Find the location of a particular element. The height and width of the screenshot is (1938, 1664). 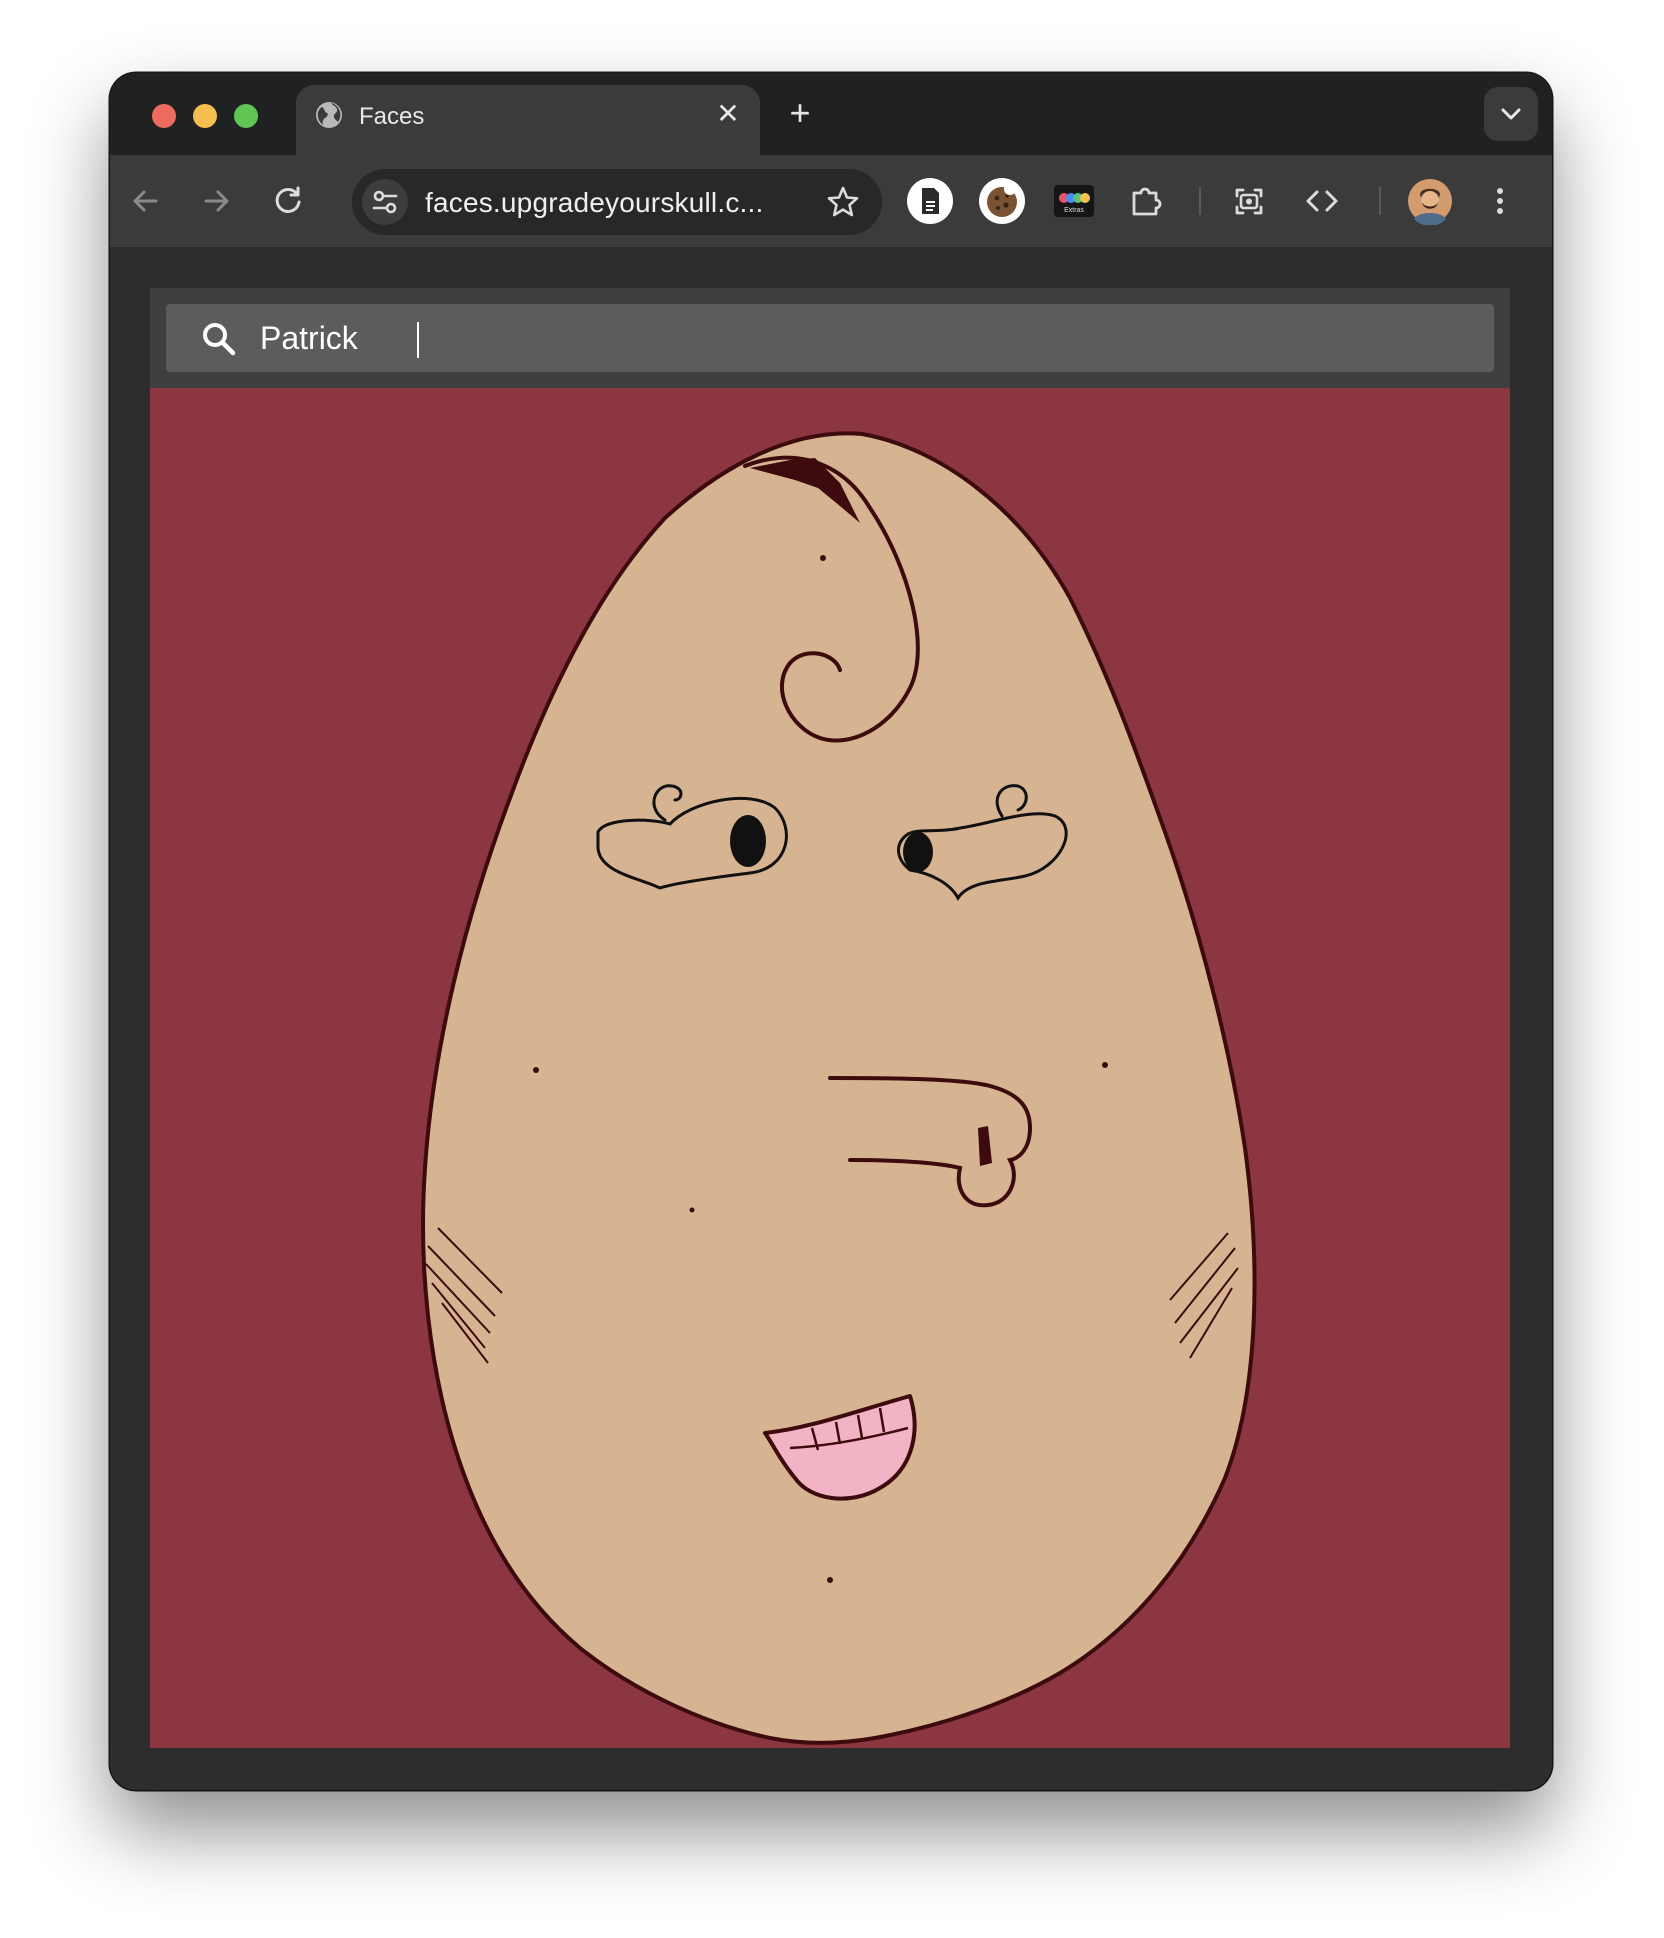

search-box is located at coordinates (830, 338).